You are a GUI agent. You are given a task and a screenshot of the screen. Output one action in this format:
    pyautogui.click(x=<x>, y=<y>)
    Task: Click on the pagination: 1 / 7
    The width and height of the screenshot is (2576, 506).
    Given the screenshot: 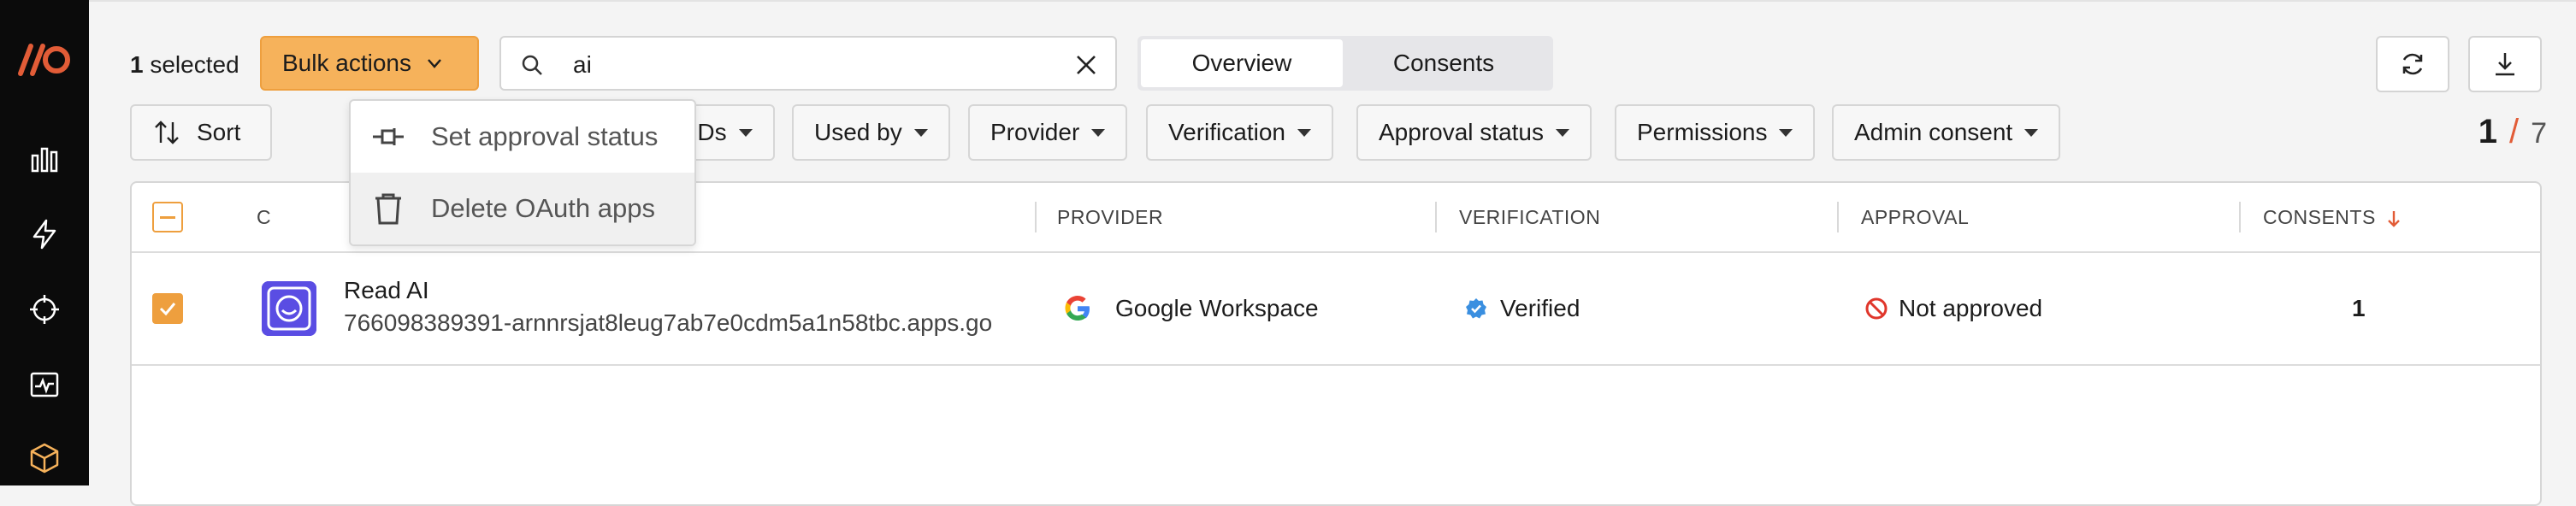 What is the action you would take?
    pyautogui.click(x=2513, y=132)
    